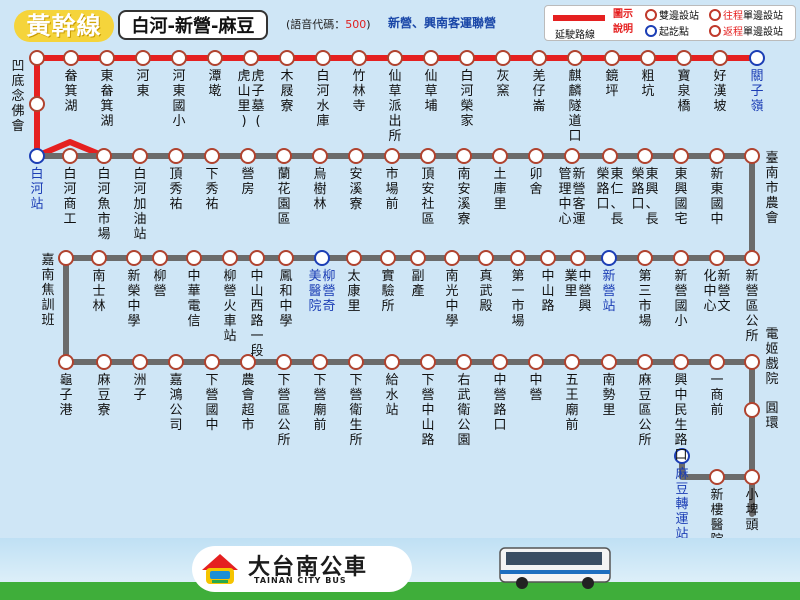 This screenshot has height=600, width=800. I want to click on stop-label: 五王廟前, so click(571, 403).